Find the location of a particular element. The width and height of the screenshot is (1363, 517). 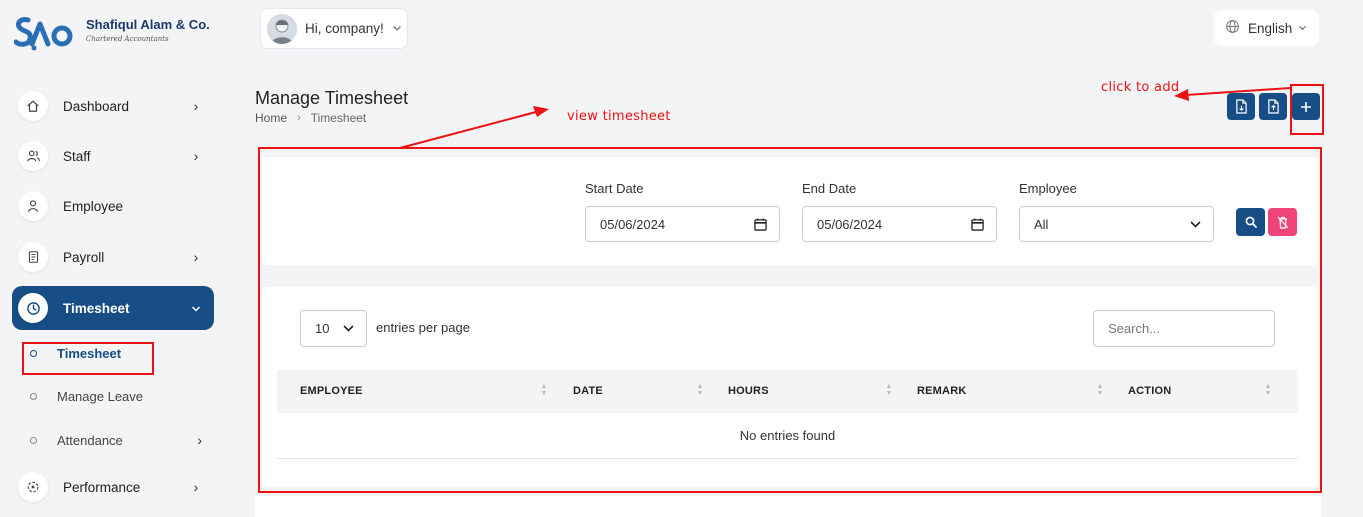

annotation-arrows is located at coordinates (845, 118).